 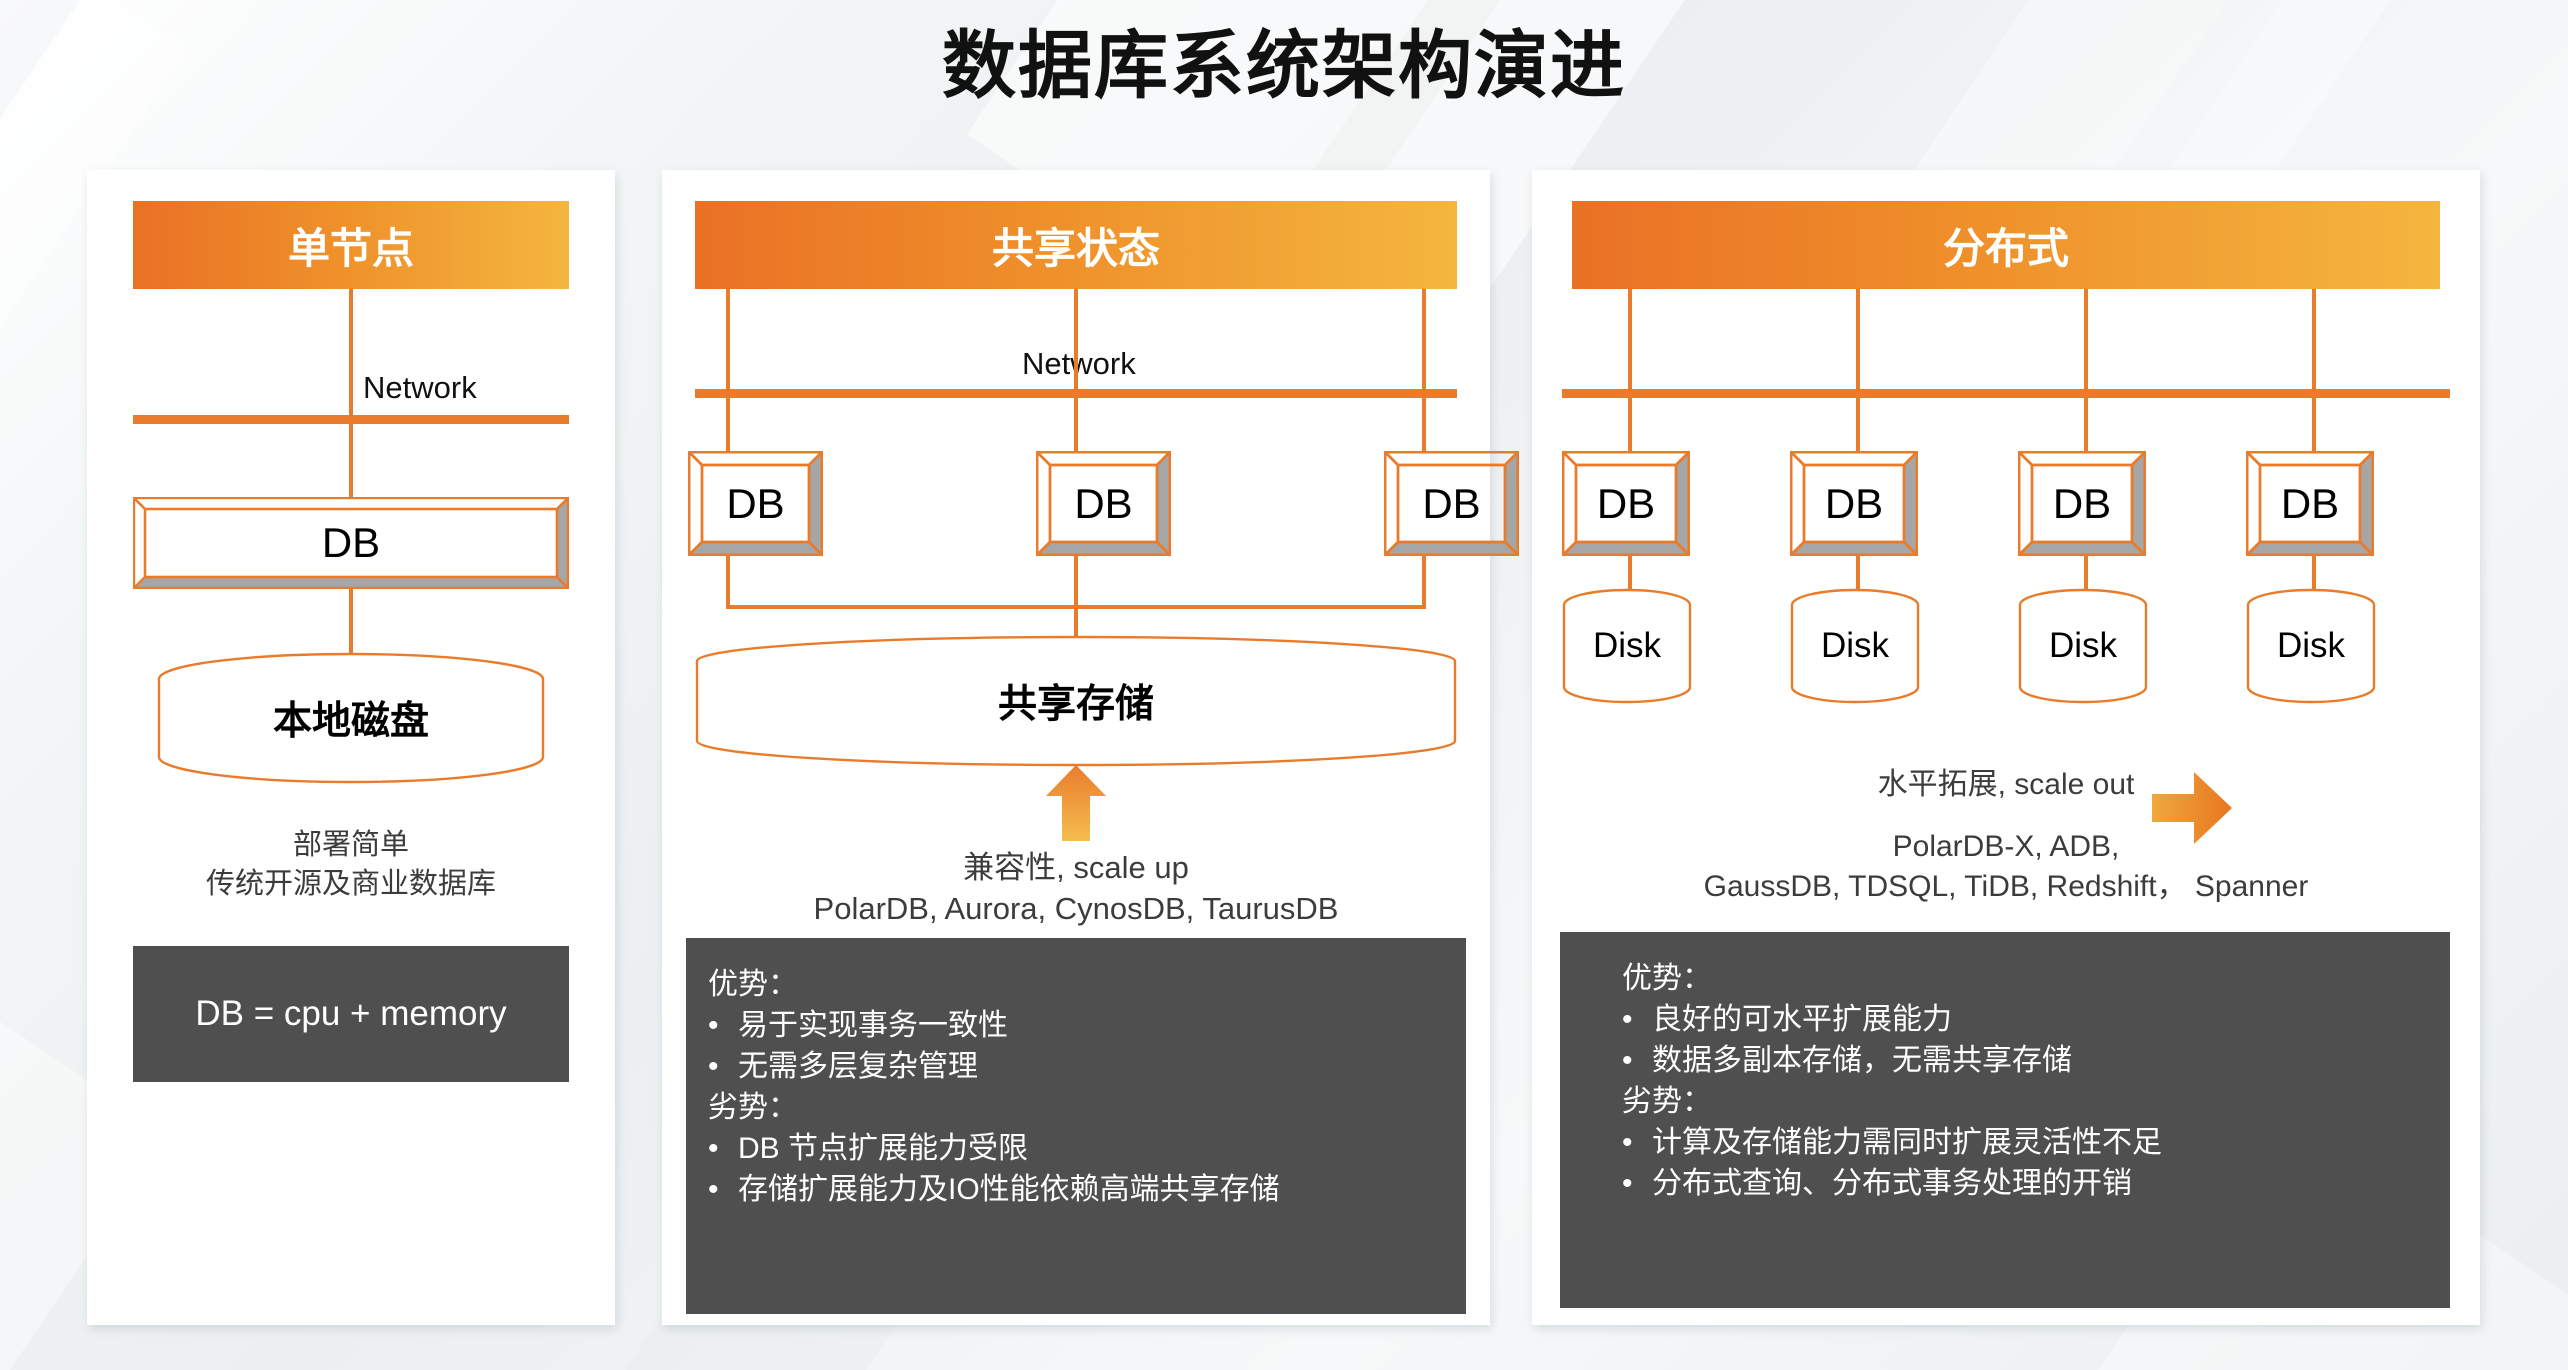 I want to click on caption-line: 兼容性, scale up, so click(x=1076, y=867).